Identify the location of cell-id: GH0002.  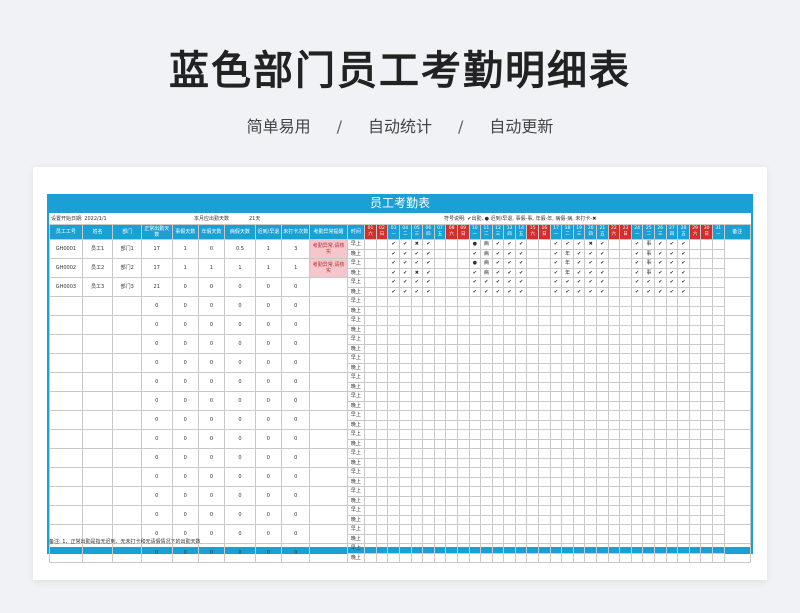
(66, 268).